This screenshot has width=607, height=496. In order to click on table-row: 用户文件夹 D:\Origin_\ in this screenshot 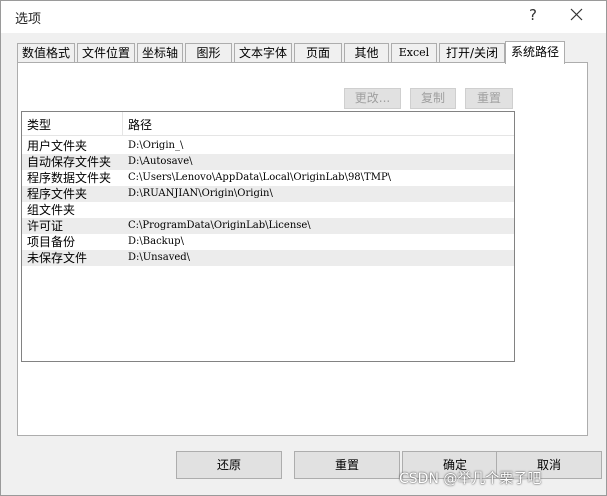, I will do `click(268, 146)`.